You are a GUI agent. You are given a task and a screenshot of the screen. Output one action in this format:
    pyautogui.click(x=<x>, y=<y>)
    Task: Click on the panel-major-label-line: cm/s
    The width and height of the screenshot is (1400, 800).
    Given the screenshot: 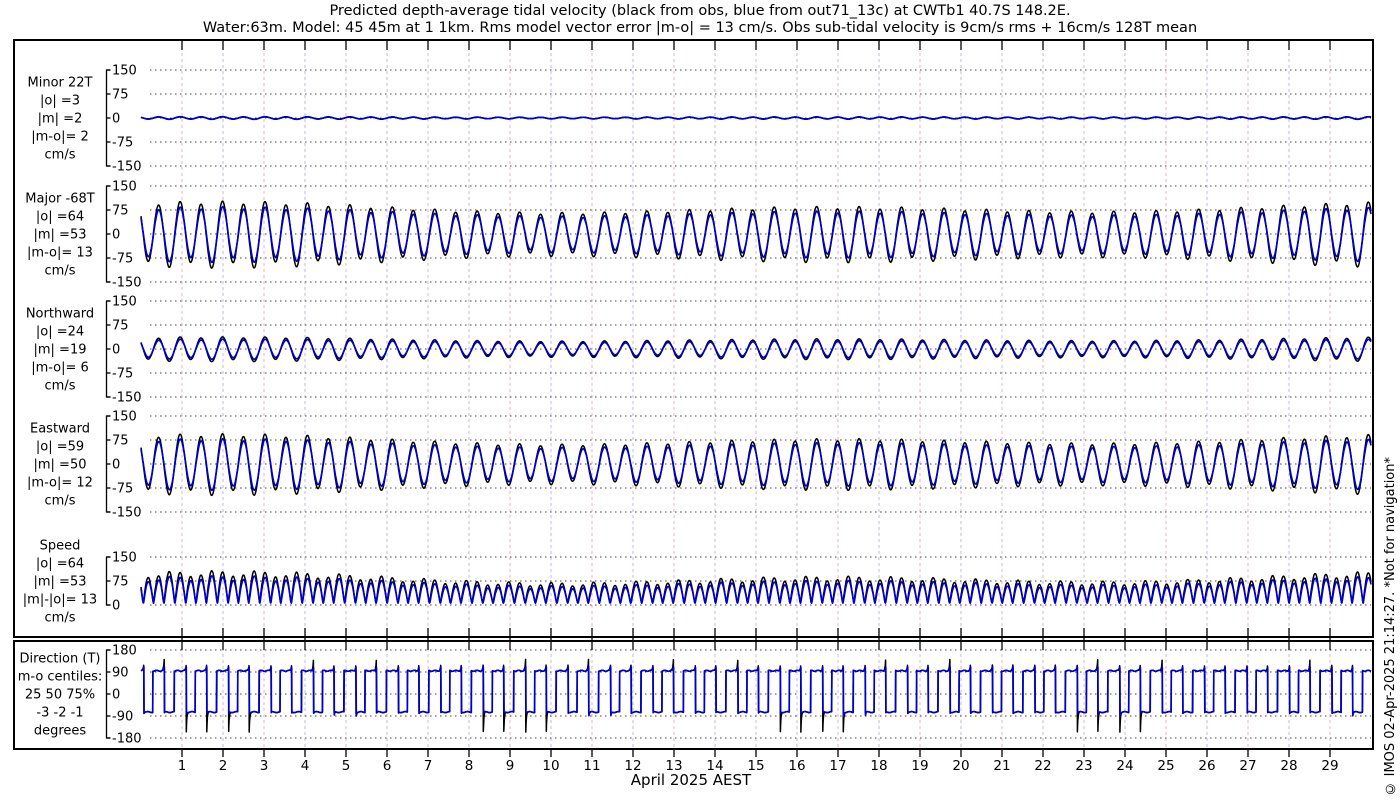 What is the action you would take?
    pyautogui.click(x=60, y=271)
    